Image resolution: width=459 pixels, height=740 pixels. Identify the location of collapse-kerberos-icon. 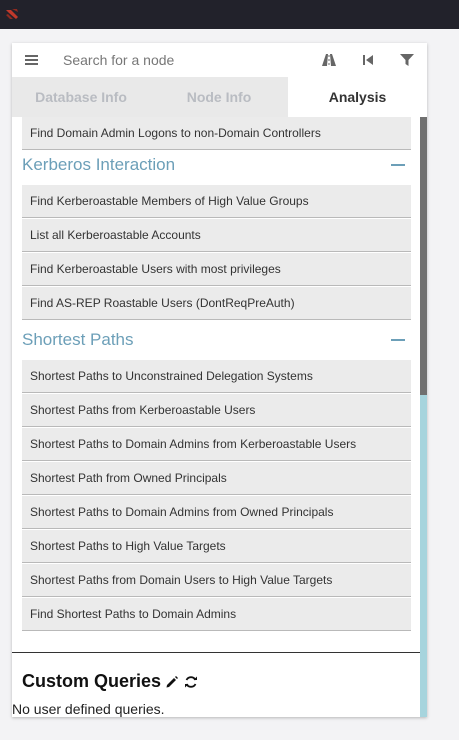
(398, 165).